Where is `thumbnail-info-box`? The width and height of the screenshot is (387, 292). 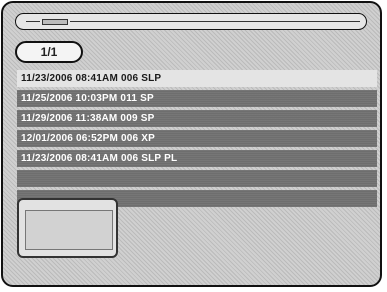 thumbnail-info-box is located at coordinates (67, 228).